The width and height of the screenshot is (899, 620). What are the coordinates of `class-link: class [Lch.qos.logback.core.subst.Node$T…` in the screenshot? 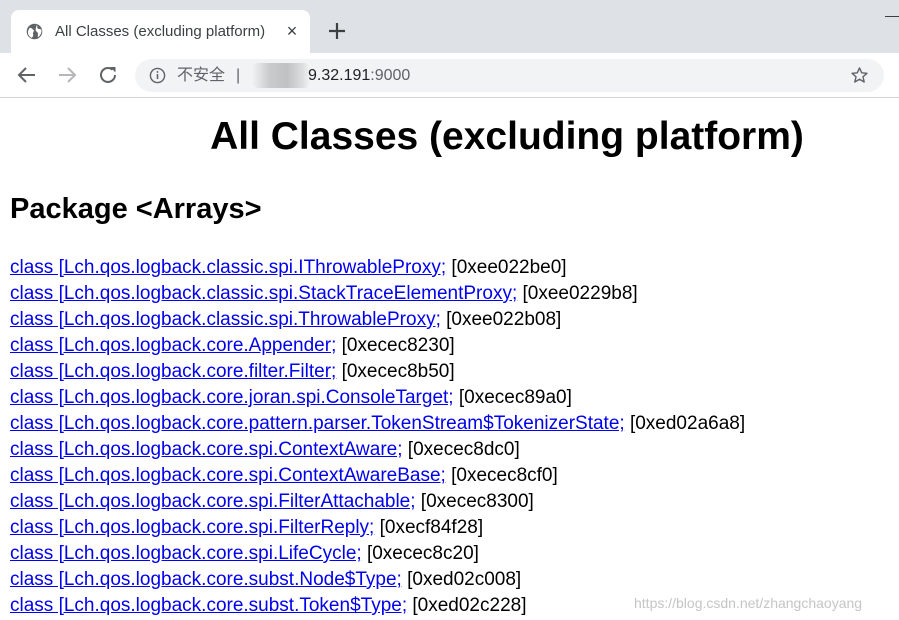 It's located at (206, 579).